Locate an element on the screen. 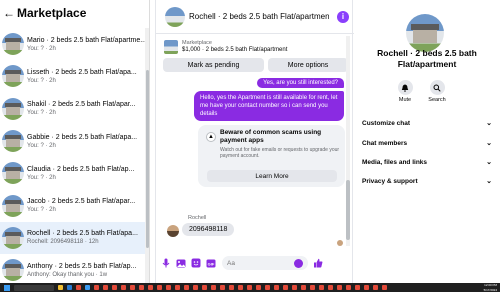 The image size is (500, 292). chrome-icon is located at coordinates (78, 287).